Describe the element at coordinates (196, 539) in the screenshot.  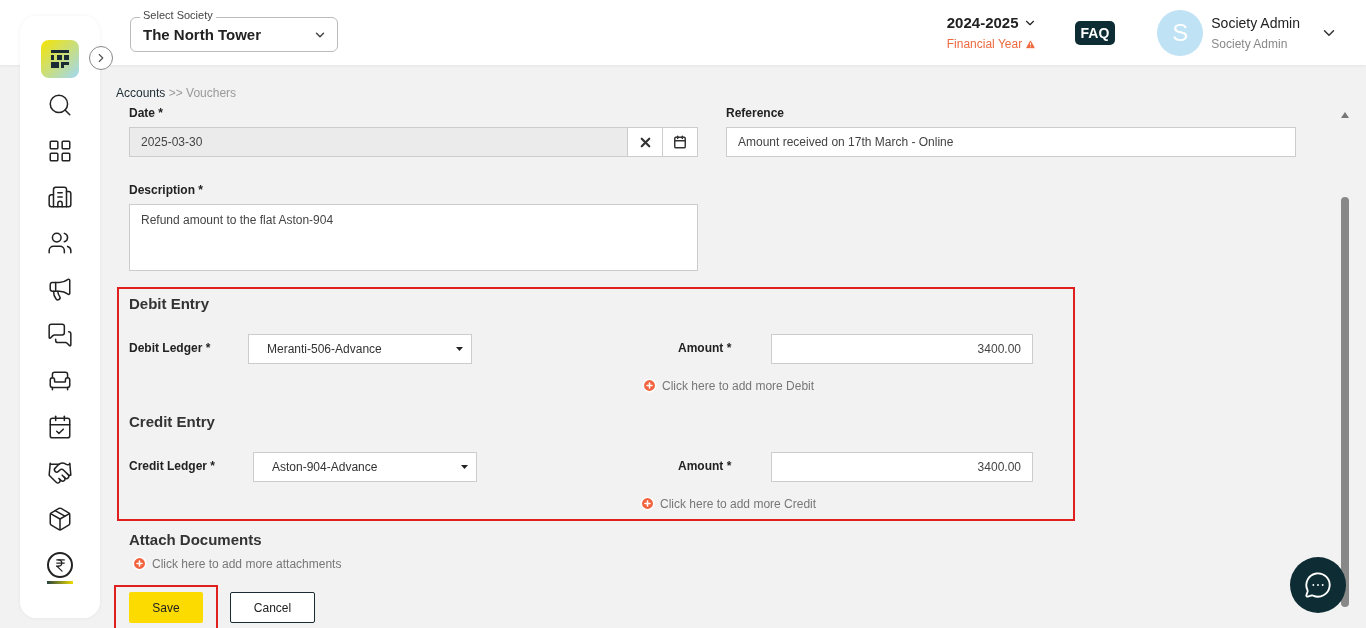
I see `section-title: Attach Documents` at that location.